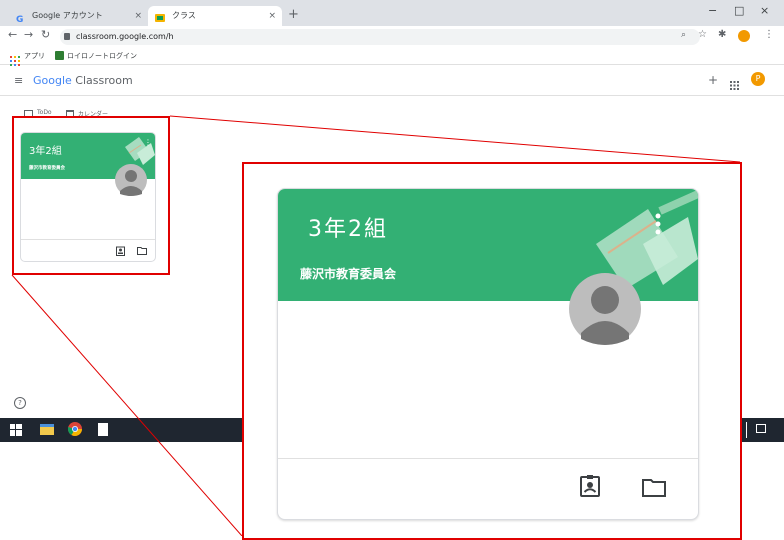 This screenshot has width=784, height=540. I want to click on windows-taskbar, so click(121, 430).